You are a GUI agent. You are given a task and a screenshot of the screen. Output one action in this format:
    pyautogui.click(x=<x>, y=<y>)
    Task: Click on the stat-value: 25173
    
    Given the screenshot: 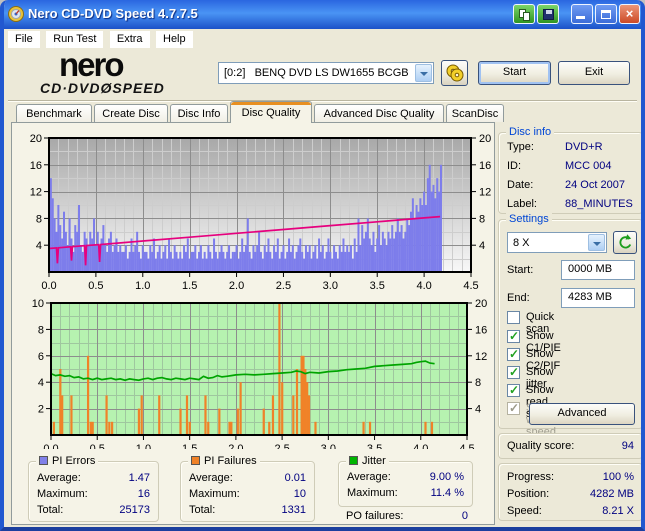 What is the action you would take?
    pyautogui.click(x=134, y=510)
    